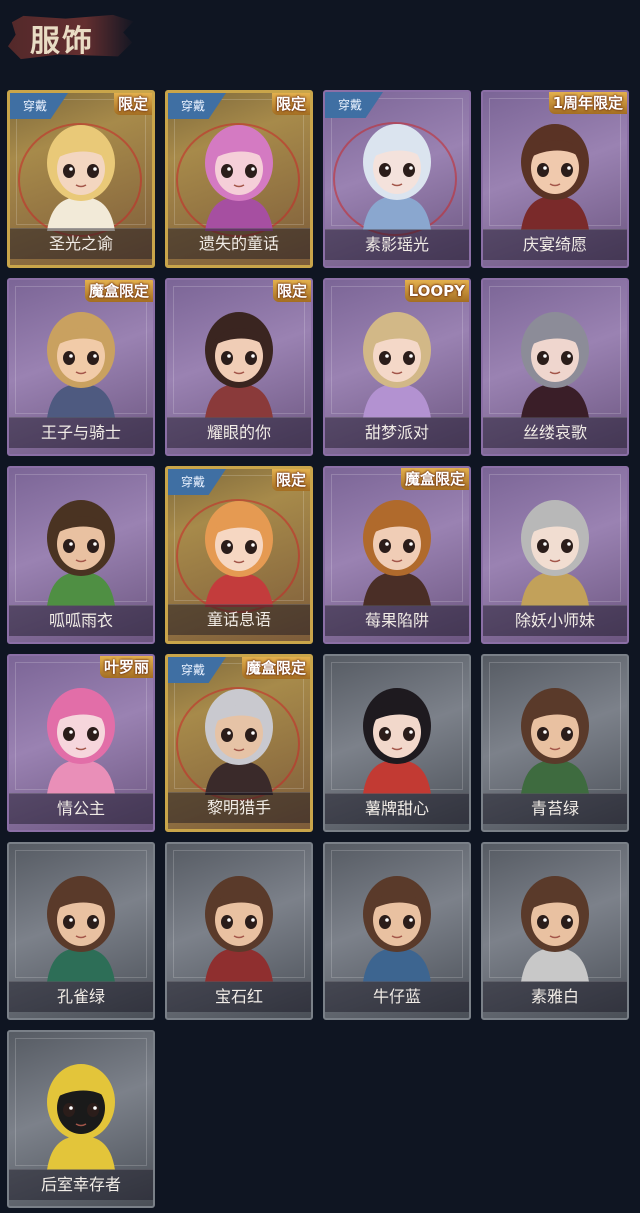 This screenshot has width=640, height=1213. I want to click on costume-name-label: 庆宴绮愿, so click(555, 244).